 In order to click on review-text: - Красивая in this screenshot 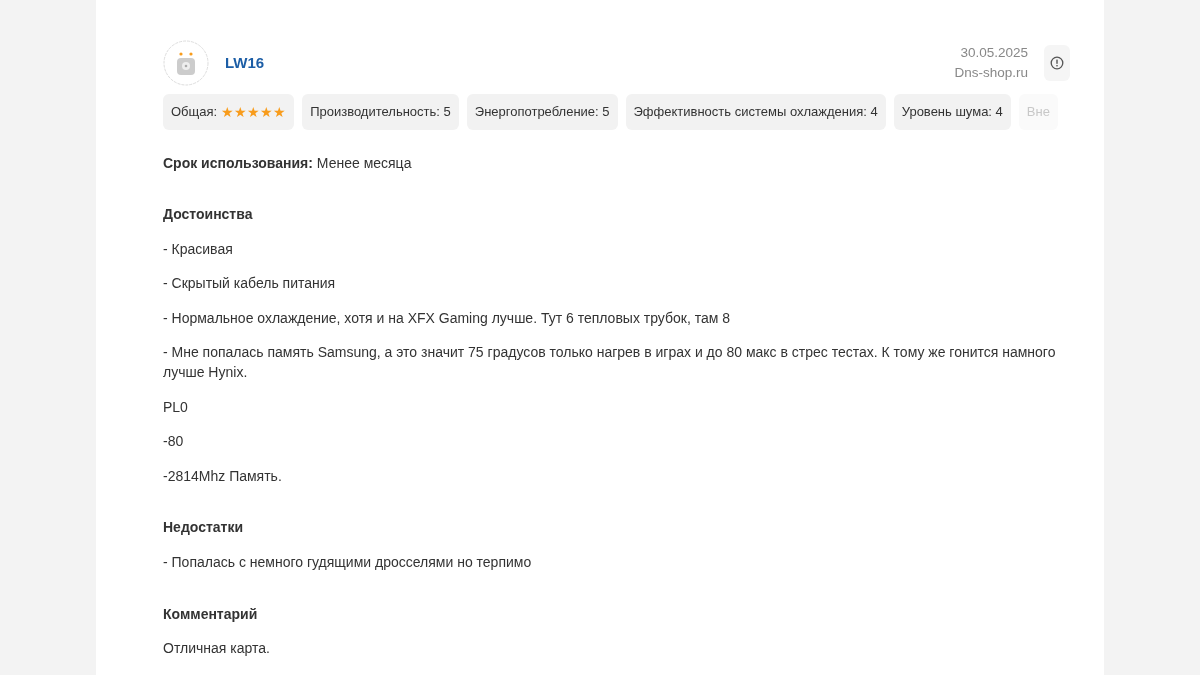, I will do `click(198, 249)`.